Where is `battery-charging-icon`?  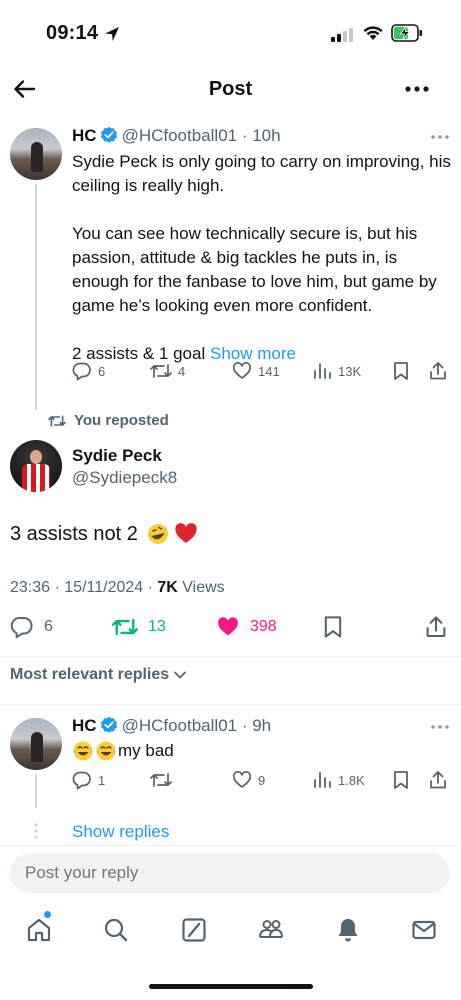 battery-charging-icon is located at coordinates (406, 33).